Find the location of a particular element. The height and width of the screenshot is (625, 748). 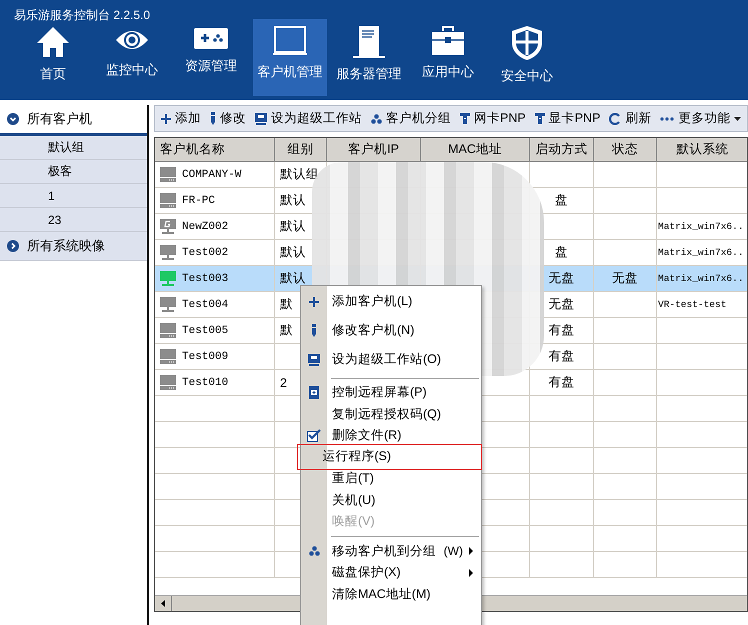

menu-item-label: 复制远程授权码(Q) is located at coordinates (387, 414).